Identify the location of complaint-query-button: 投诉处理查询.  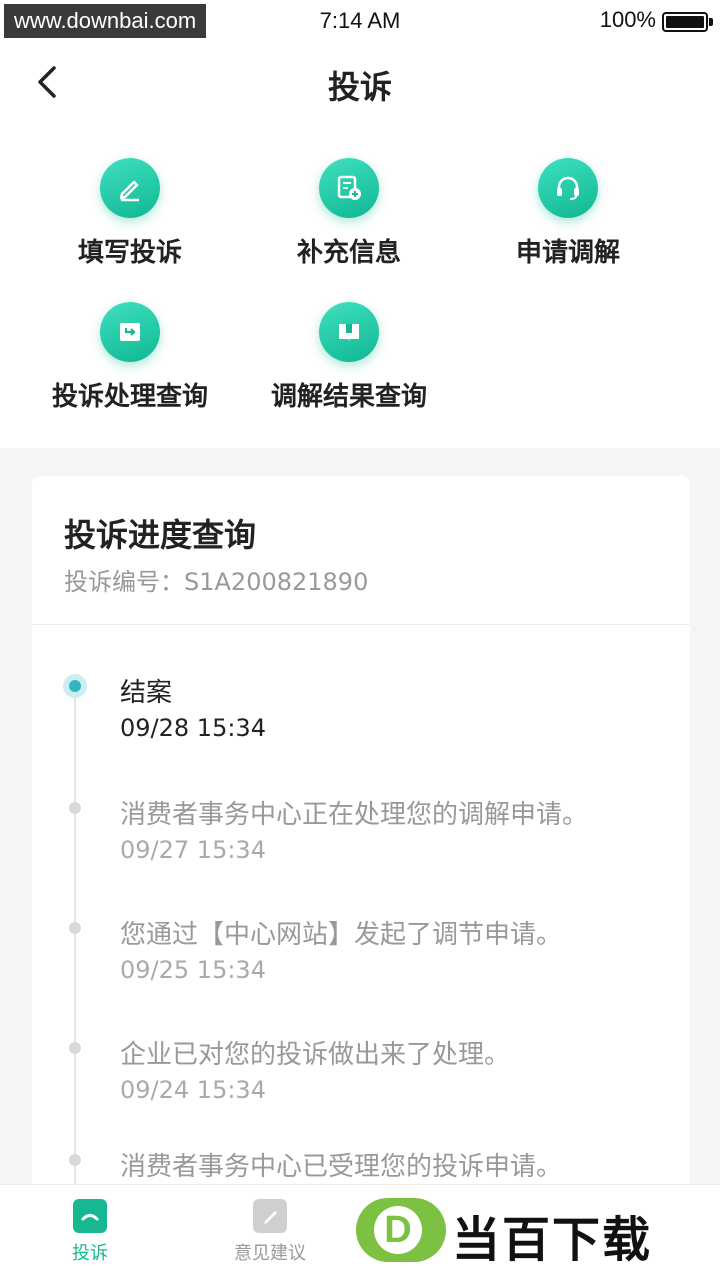
(130, 357).